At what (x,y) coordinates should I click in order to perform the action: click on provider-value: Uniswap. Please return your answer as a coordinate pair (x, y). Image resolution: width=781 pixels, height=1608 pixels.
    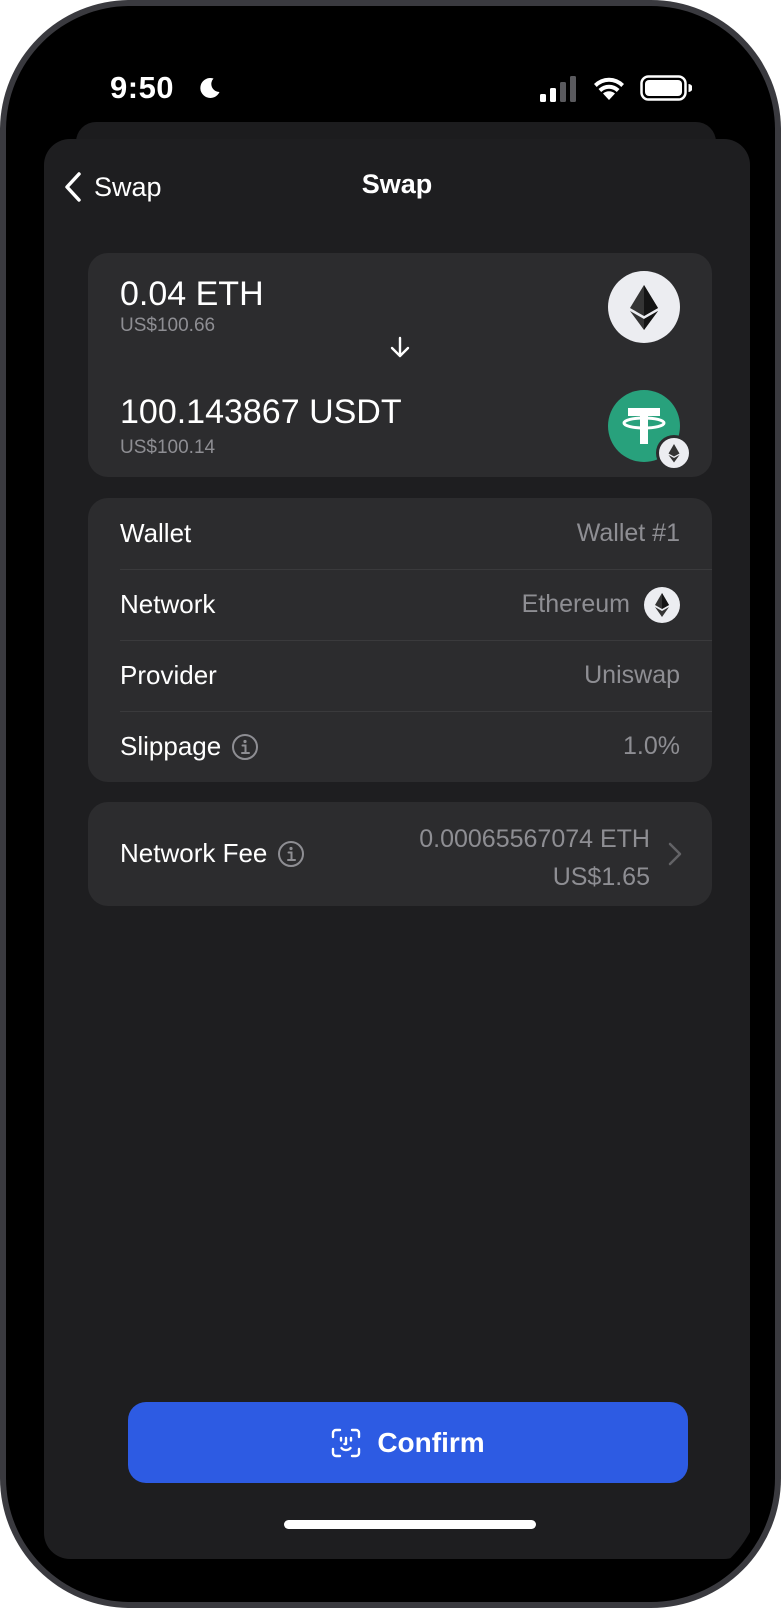
    Looking at the image, I should click on (632, 675).